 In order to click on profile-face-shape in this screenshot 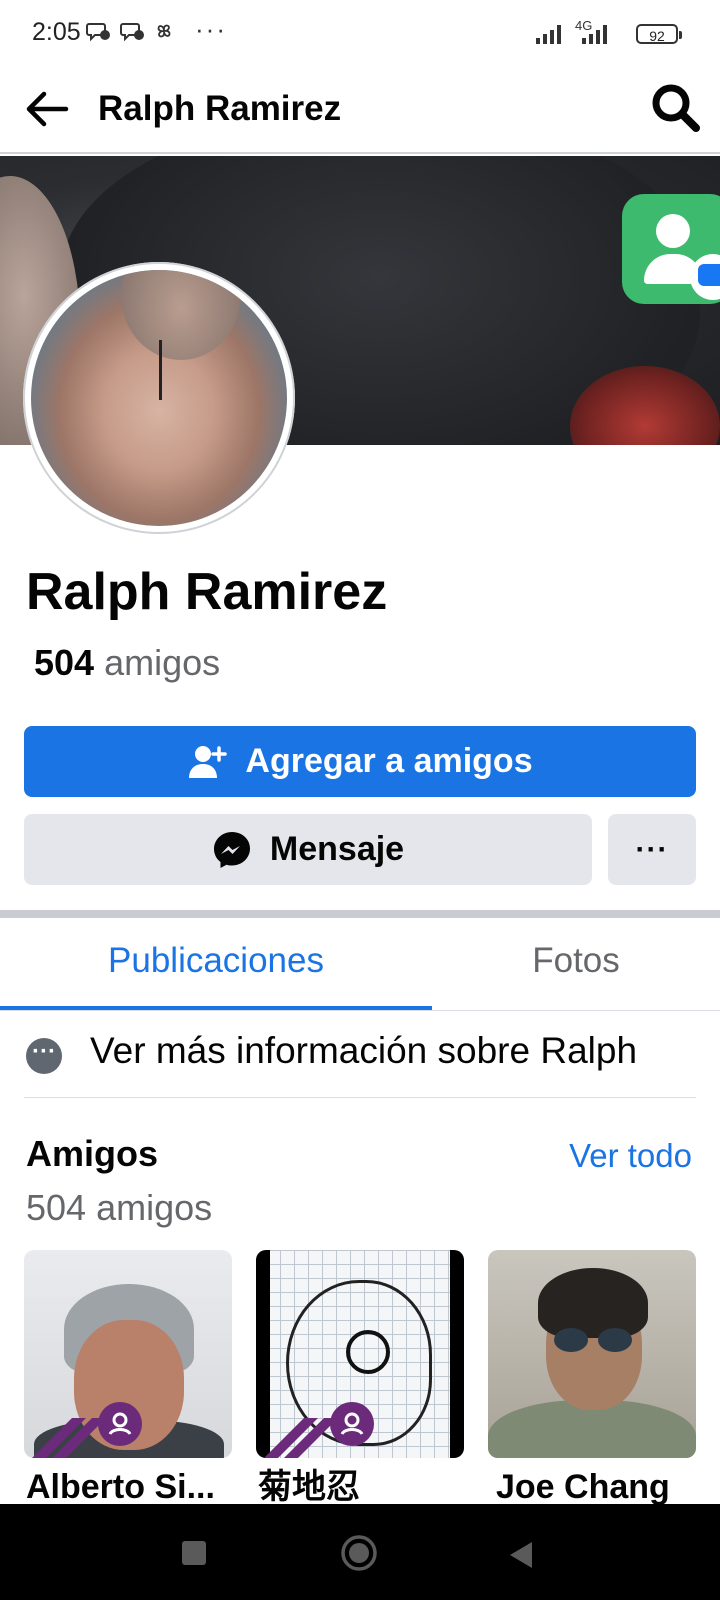, I will do `click(181, 315)`.